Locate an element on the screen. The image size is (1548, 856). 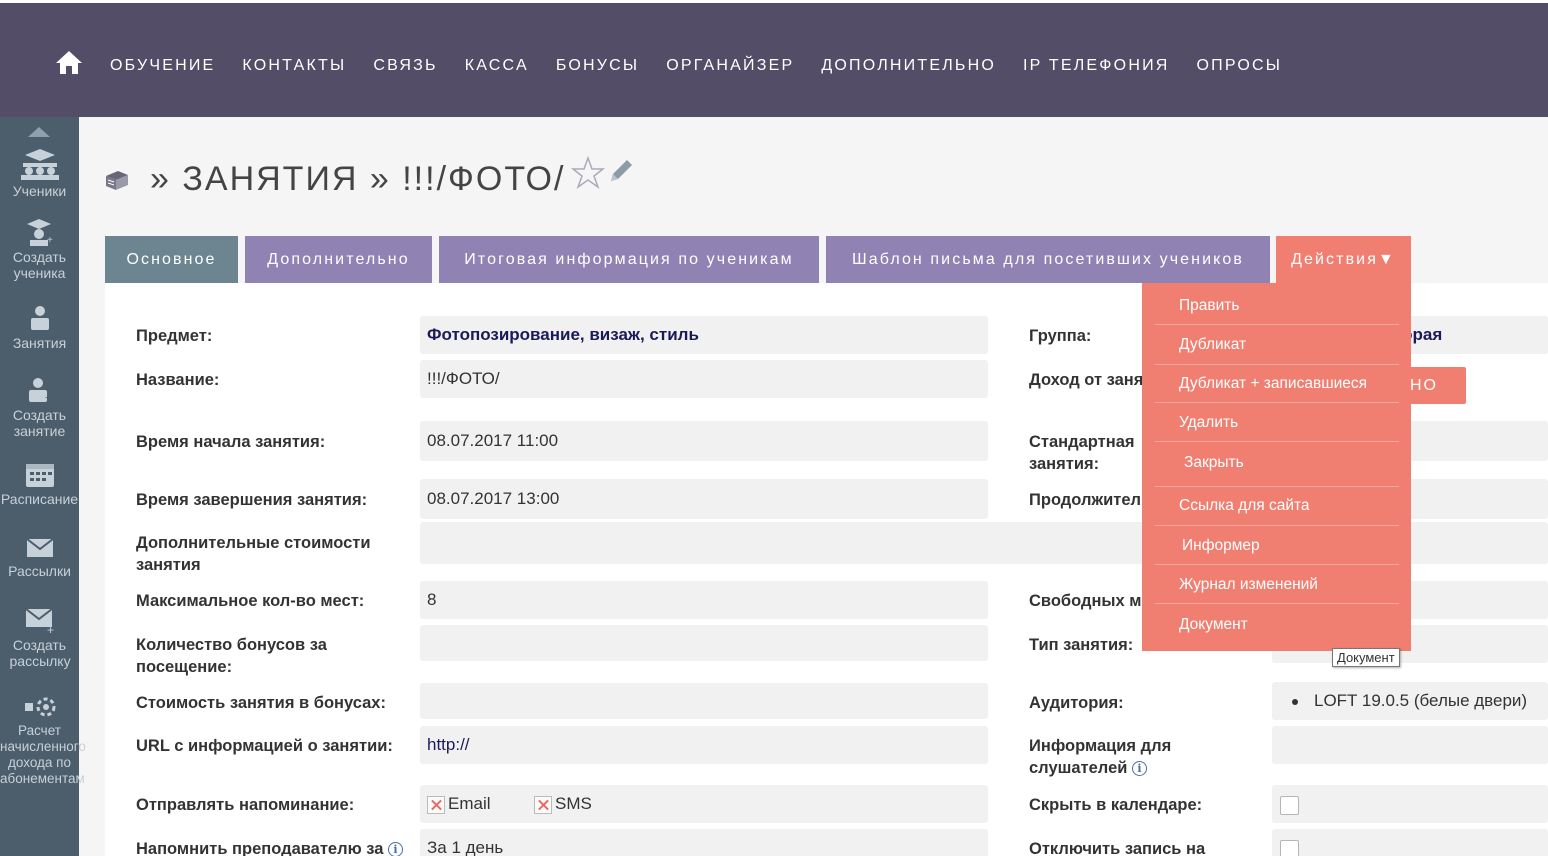
nav-kontakty: КОНТАКТЫ is located at coordinates (294, 66).